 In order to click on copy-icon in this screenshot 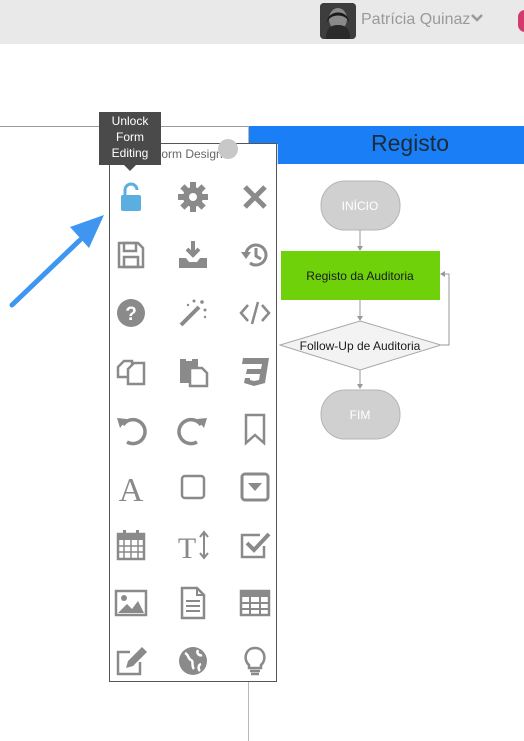, I will do `click(131, 371)`.